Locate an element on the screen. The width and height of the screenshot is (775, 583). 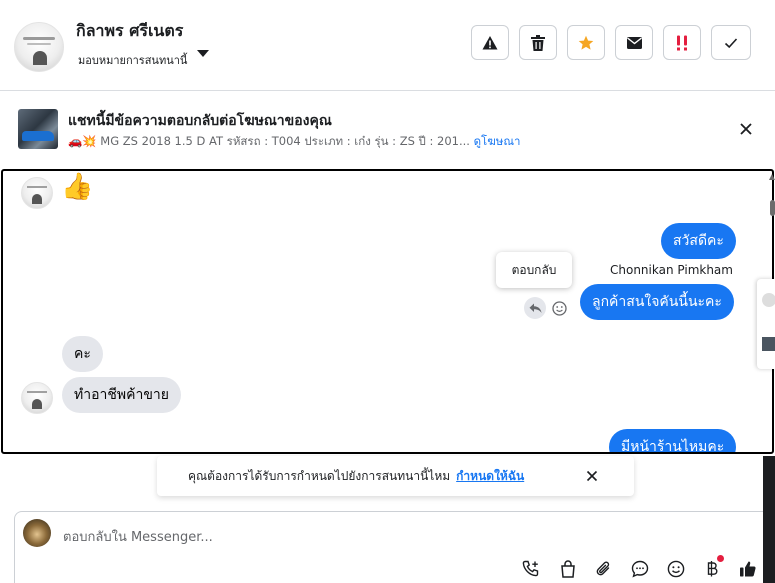
window-edge is located at coordinates (769, 519).